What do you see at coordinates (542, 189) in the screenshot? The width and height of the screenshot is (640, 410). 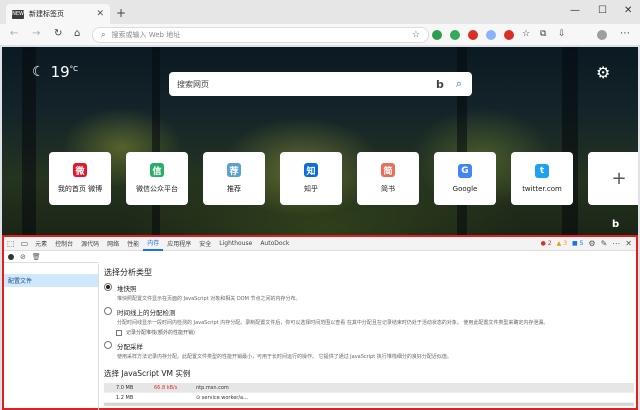 I see `tile-label: twitter.com` at bounding box center [542, 189].